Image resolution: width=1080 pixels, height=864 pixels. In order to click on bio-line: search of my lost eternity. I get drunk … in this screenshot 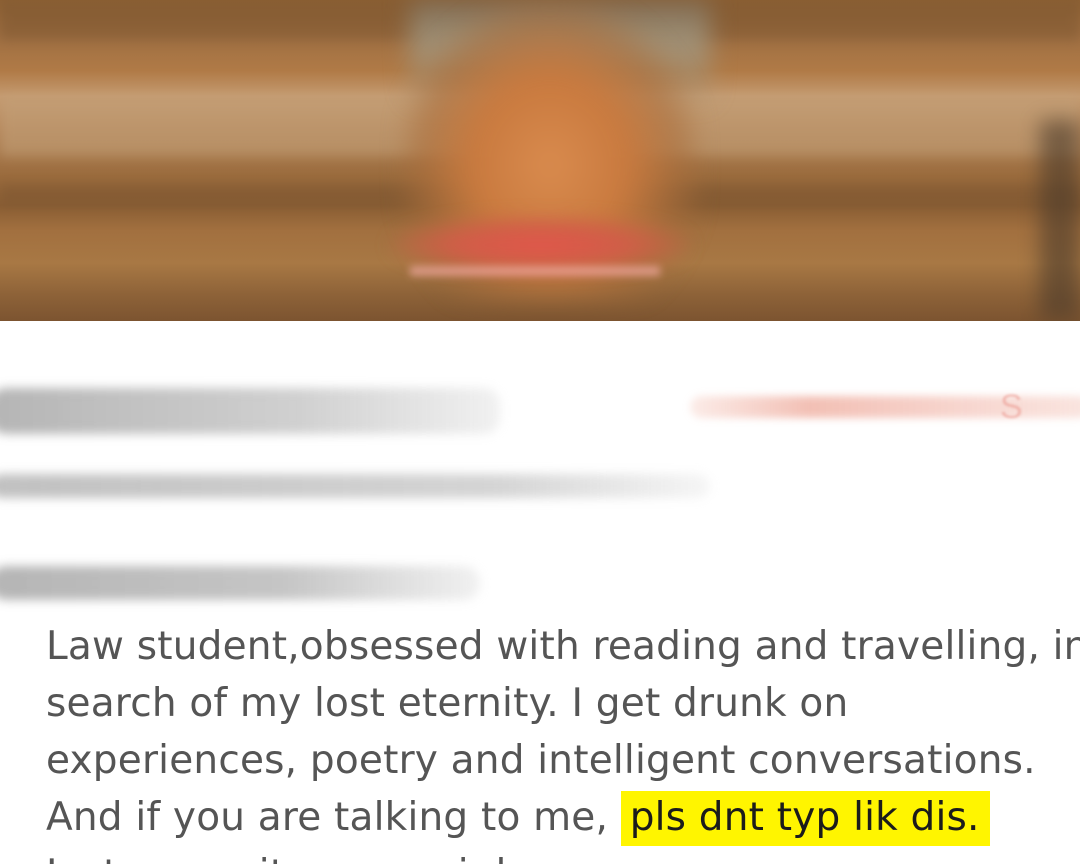, I will do `click(447, 703)`.